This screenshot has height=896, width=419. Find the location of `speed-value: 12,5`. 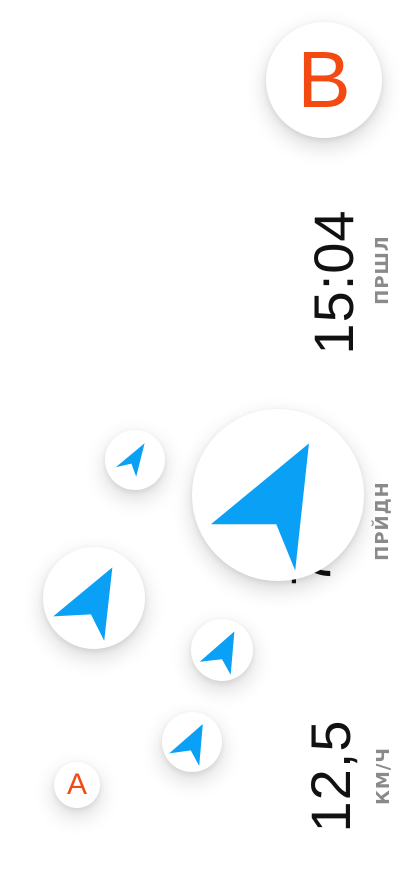

speed-value: 12,5 is located at coordinates (330, 776).